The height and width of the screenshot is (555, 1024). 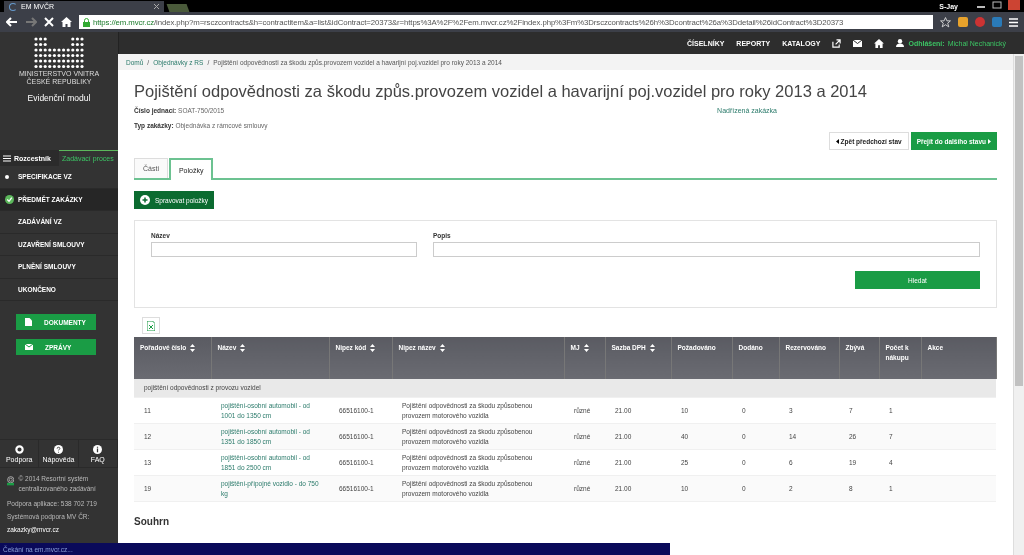 I want to click on info-icon, so click(x=98, y=449).